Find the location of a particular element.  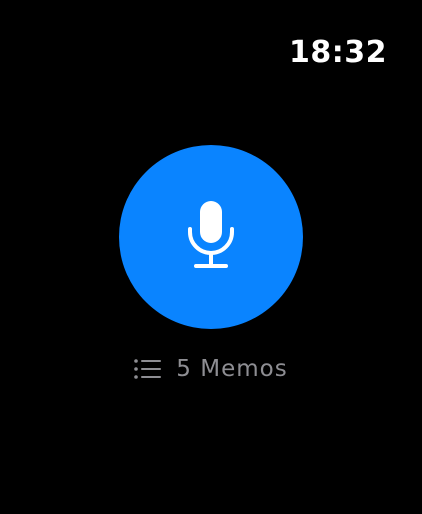

memos-list-link: 5 Memos is located at coordinates (211, 369).